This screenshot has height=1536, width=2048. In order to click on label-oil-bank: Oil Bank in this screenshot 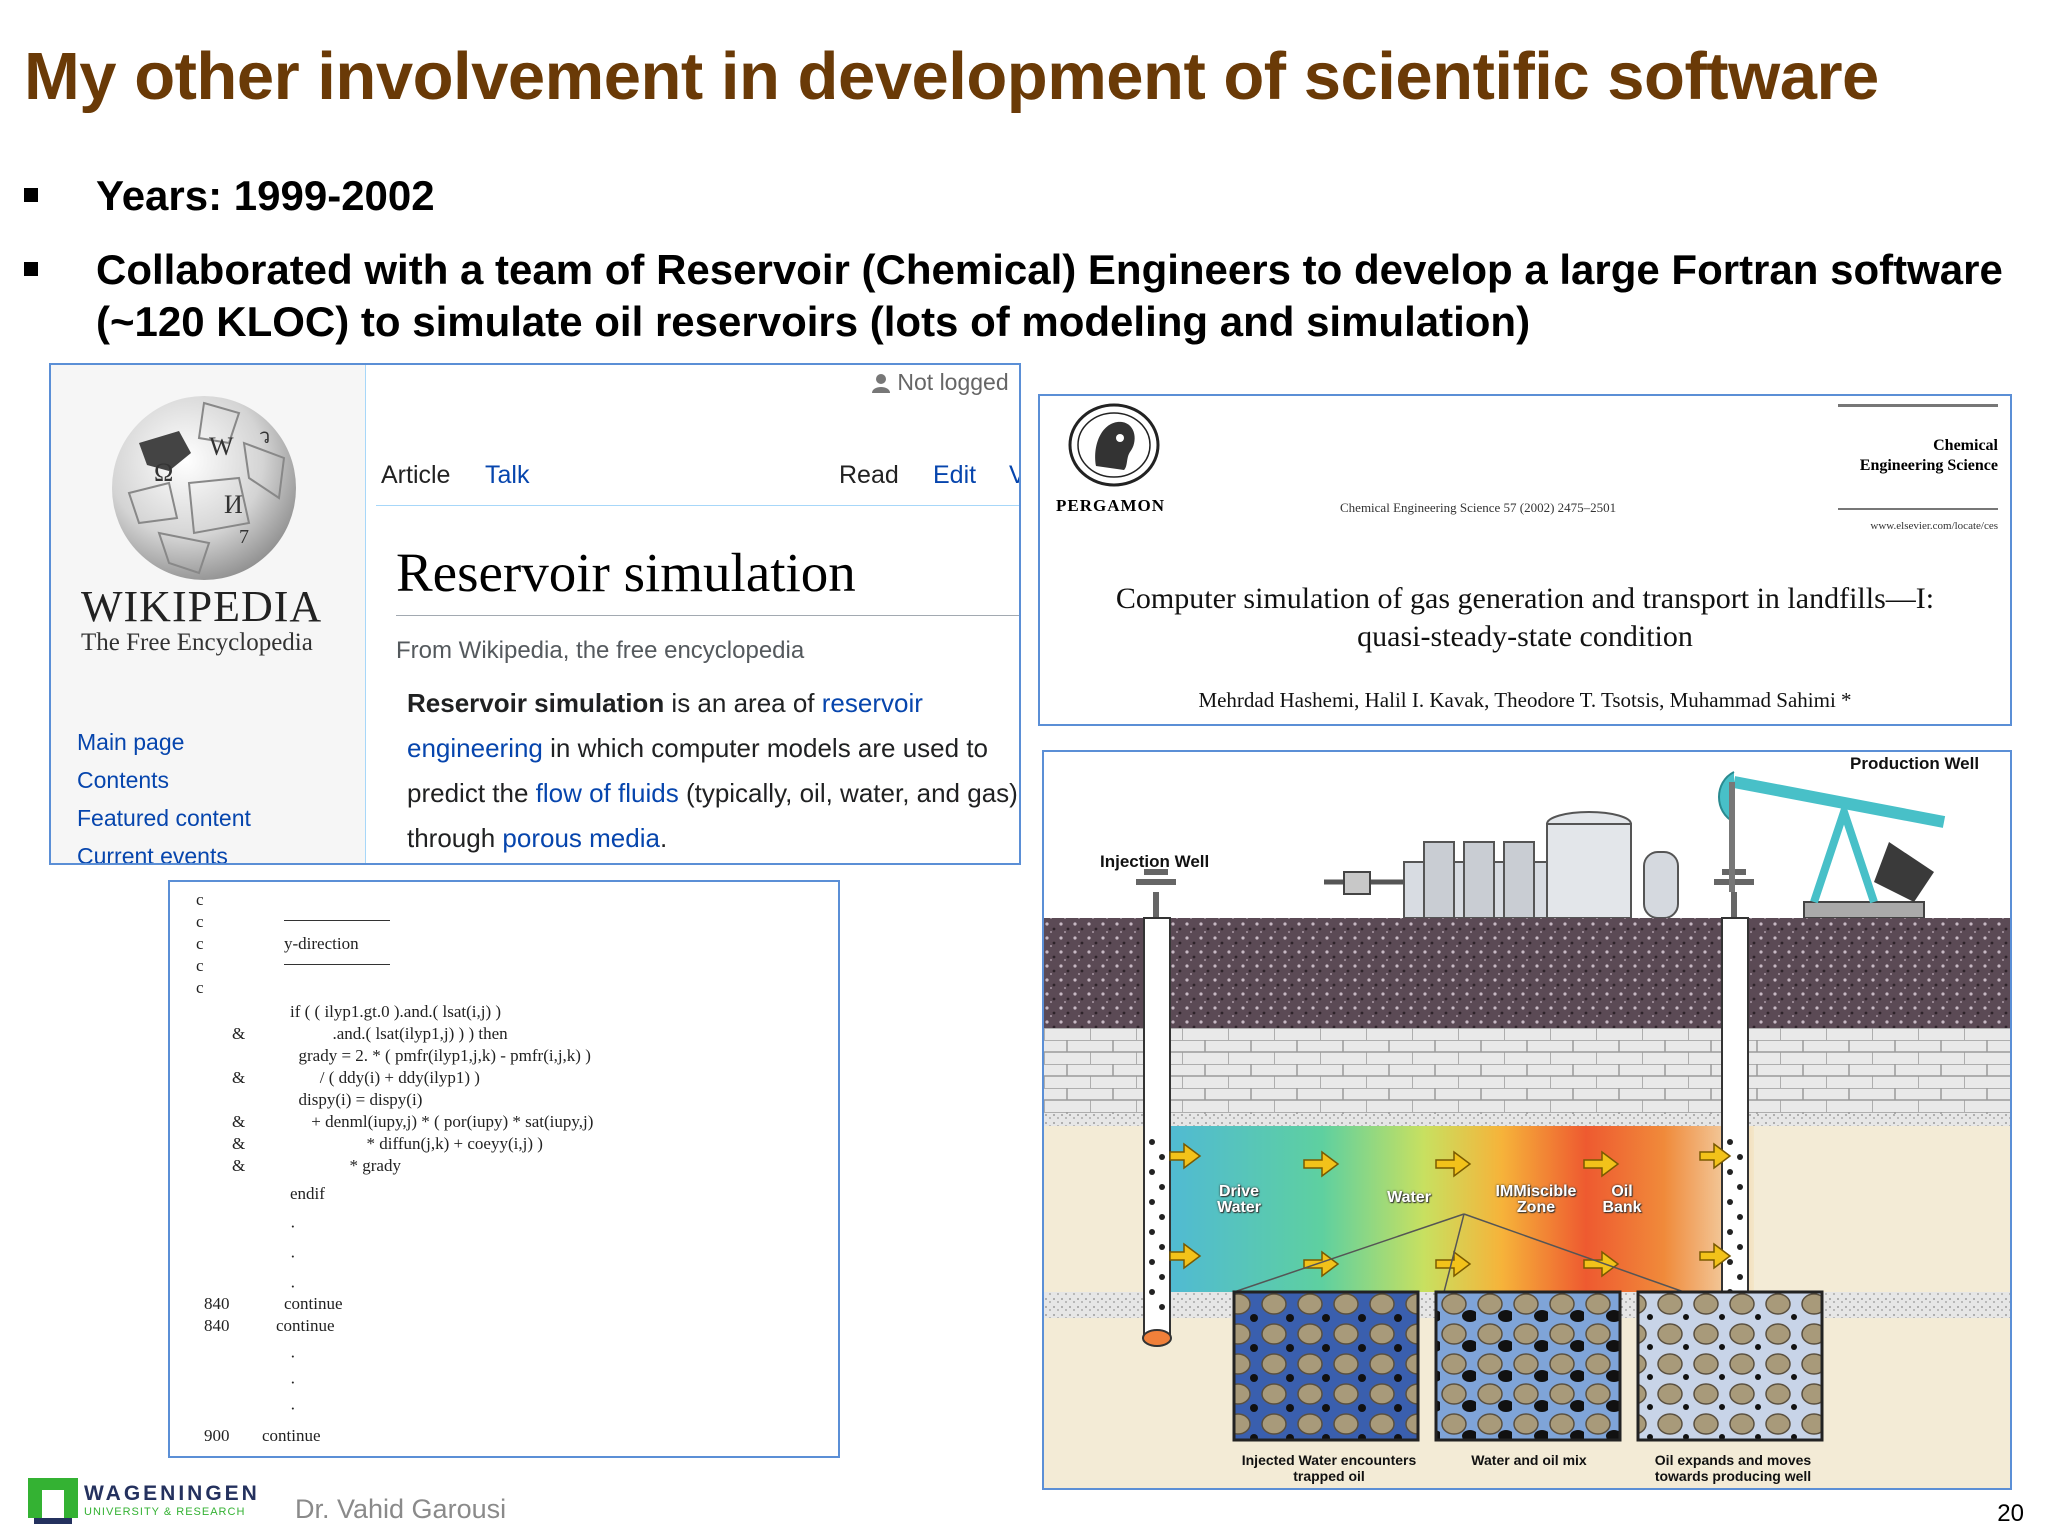, I will do `click(1622, 1199)`.